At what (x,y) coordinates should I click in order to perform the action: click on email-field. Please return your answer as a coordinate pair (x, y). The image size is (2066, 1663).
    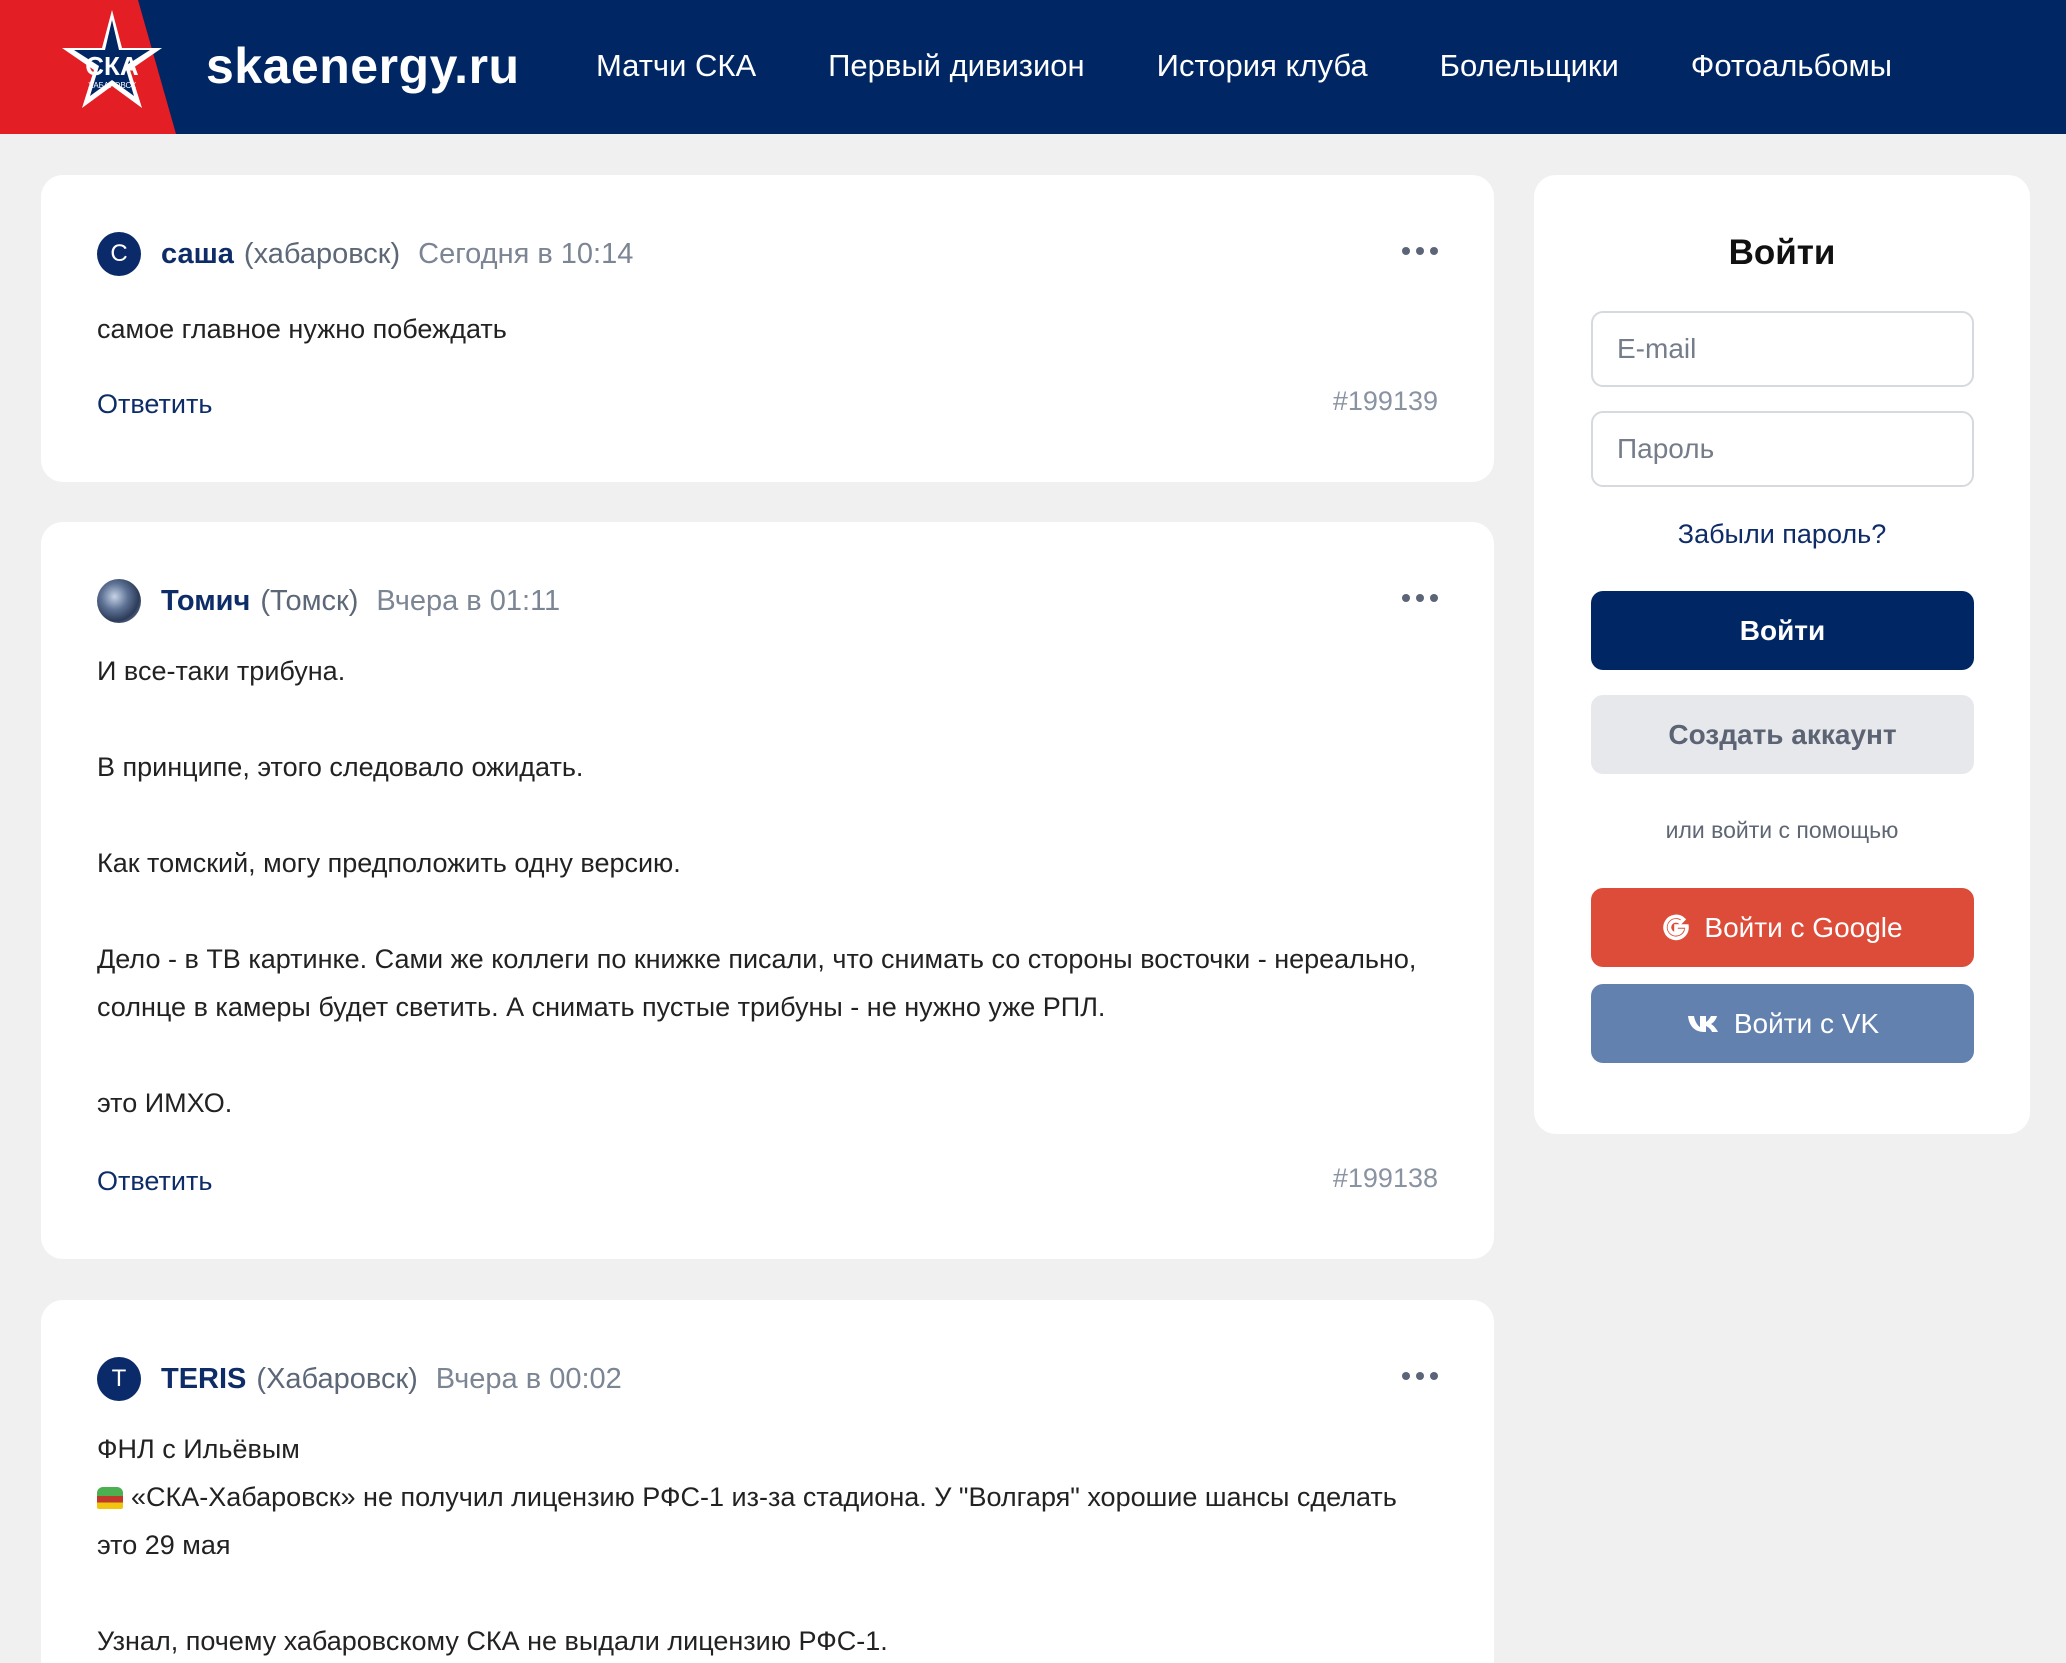
    Looking at the image, I should click on (1782, 349).